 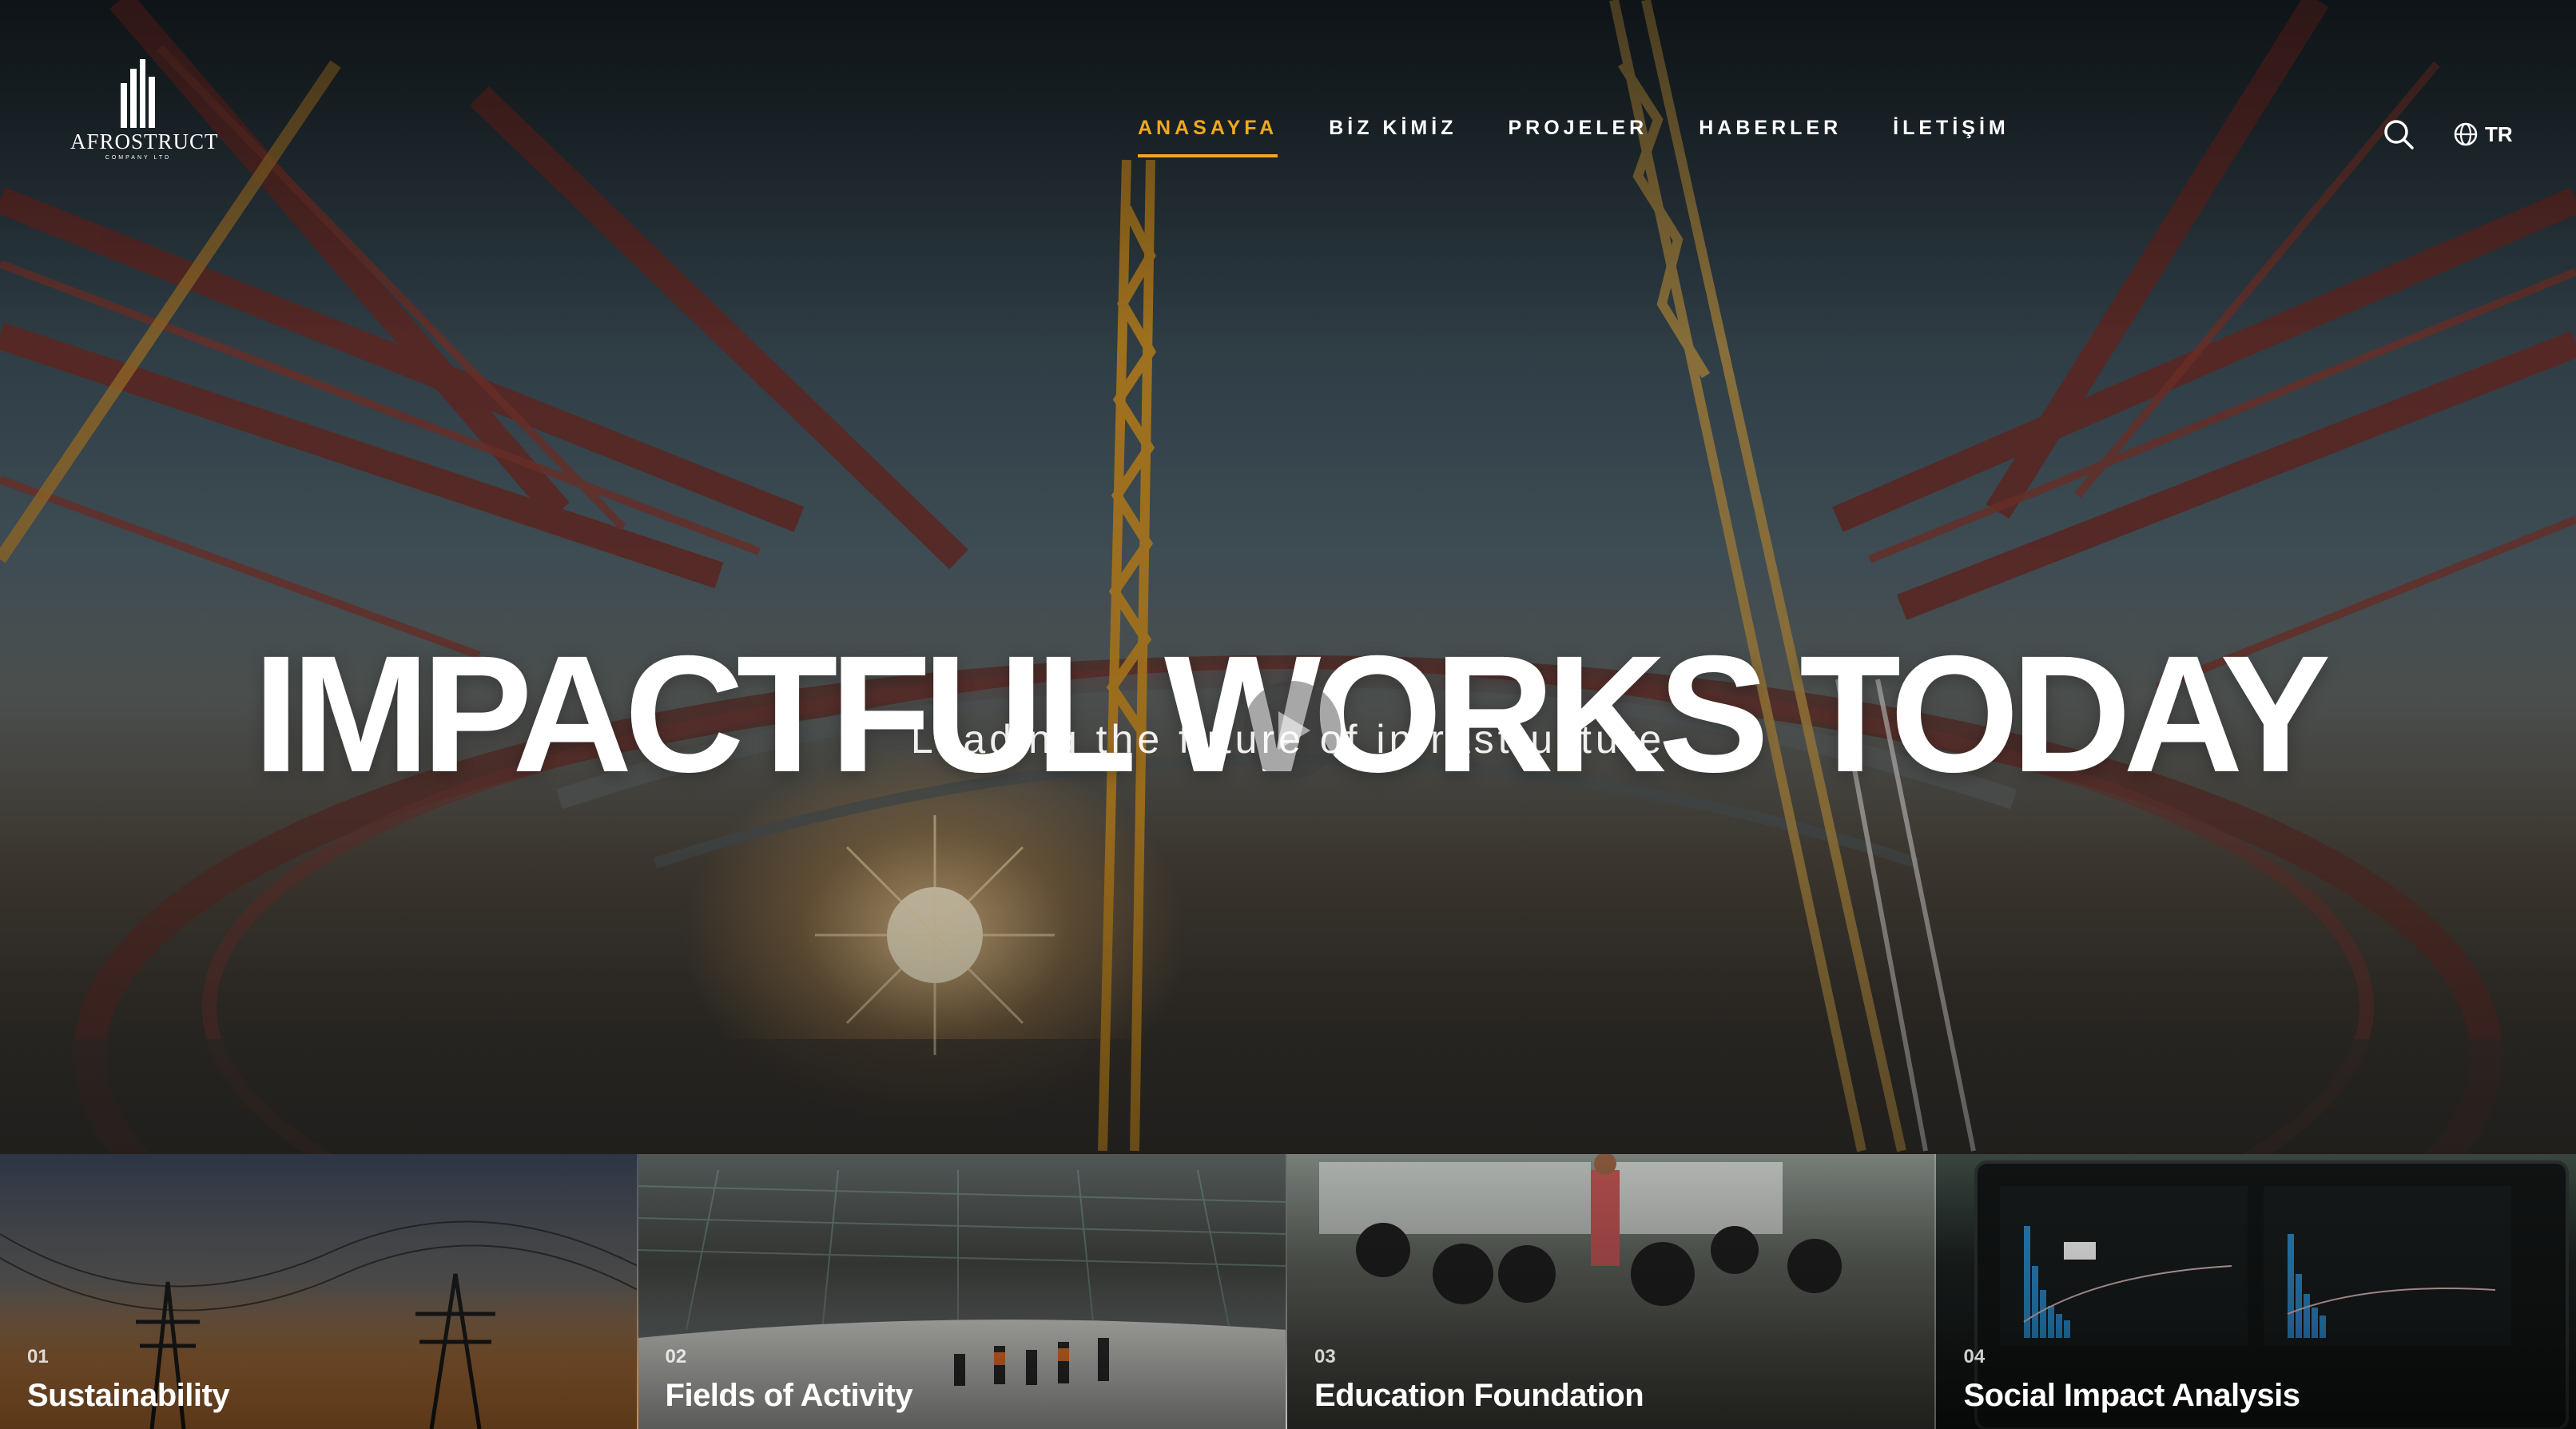 I want to click on card-number: 01, so click(x=38, y=1356).